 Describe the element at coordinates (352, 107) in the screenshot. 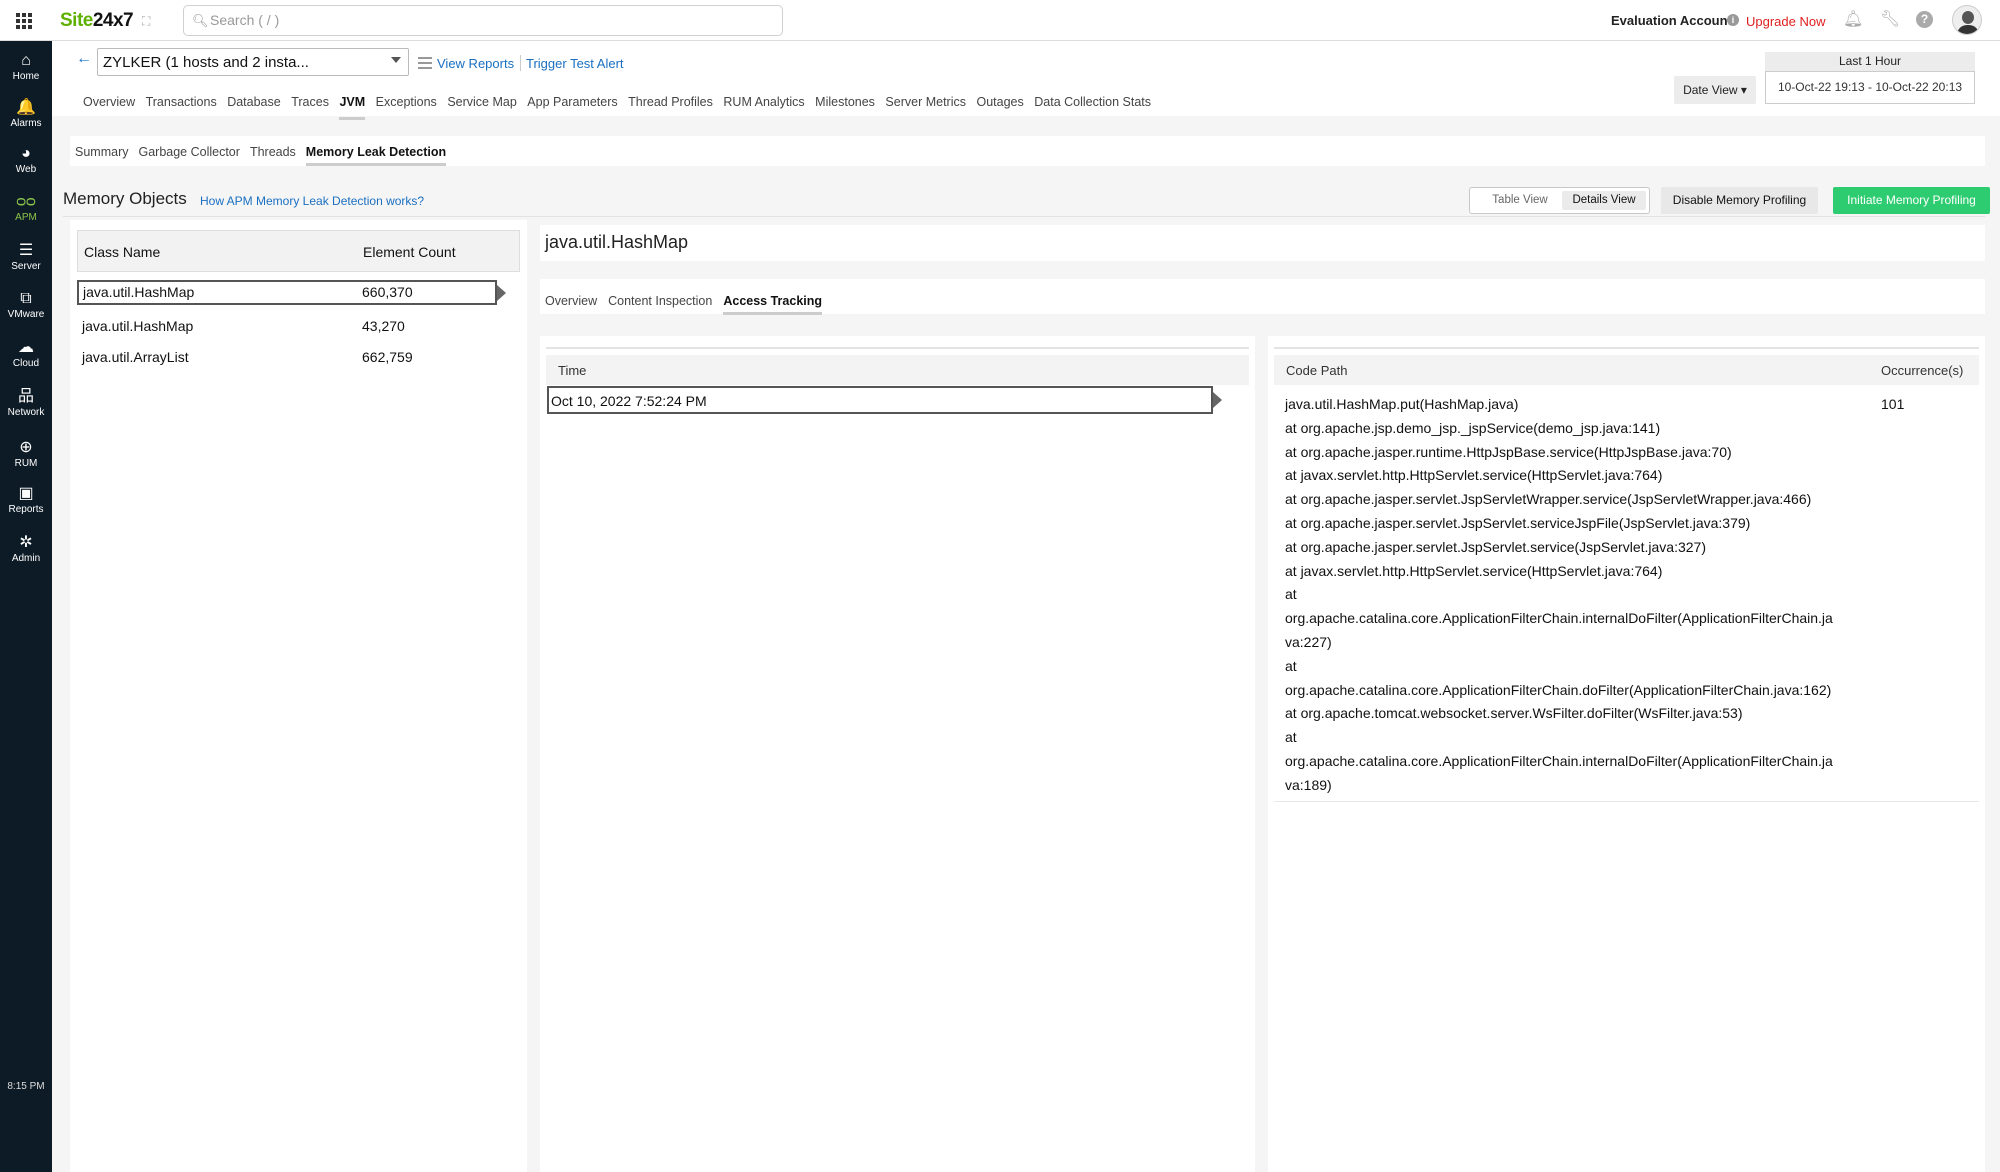

I see `tab-jvm: JVM` at that location.